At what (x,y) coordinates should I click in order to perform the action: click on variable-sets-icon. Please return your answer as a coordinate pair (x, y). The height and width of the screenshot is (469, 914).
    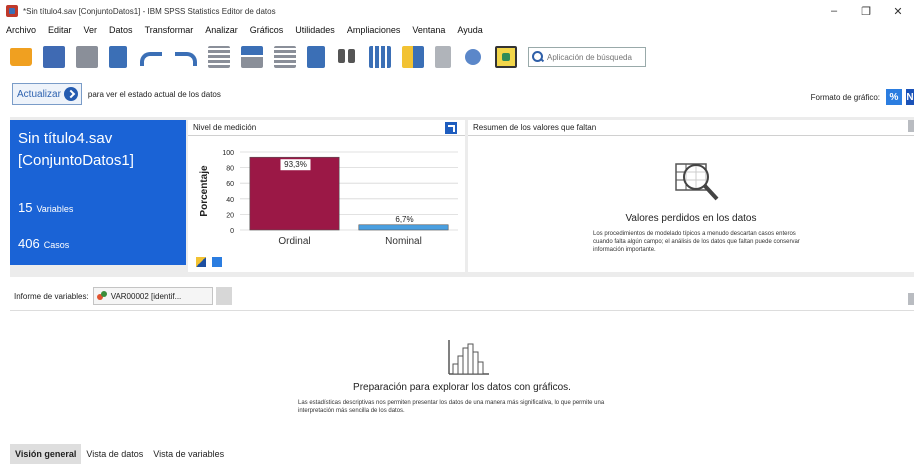
    Looking at the image, I should click on (506, 57).